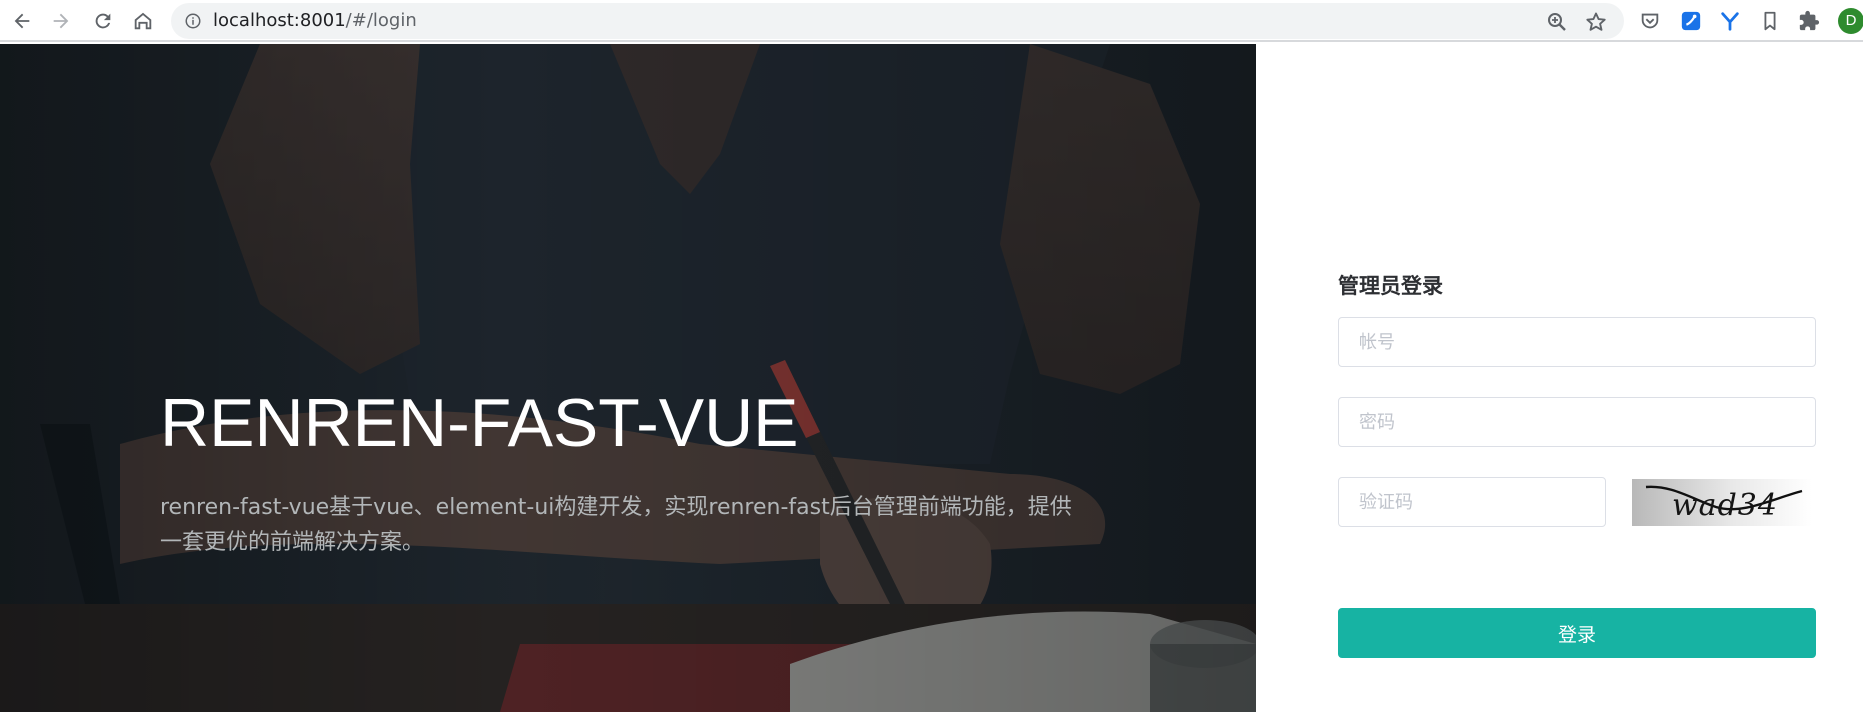 The image size is (1863, 712). Describe the element at coordinates (1390, 286) in the screenshot. I see `login-title: 管理员登录` at that location.